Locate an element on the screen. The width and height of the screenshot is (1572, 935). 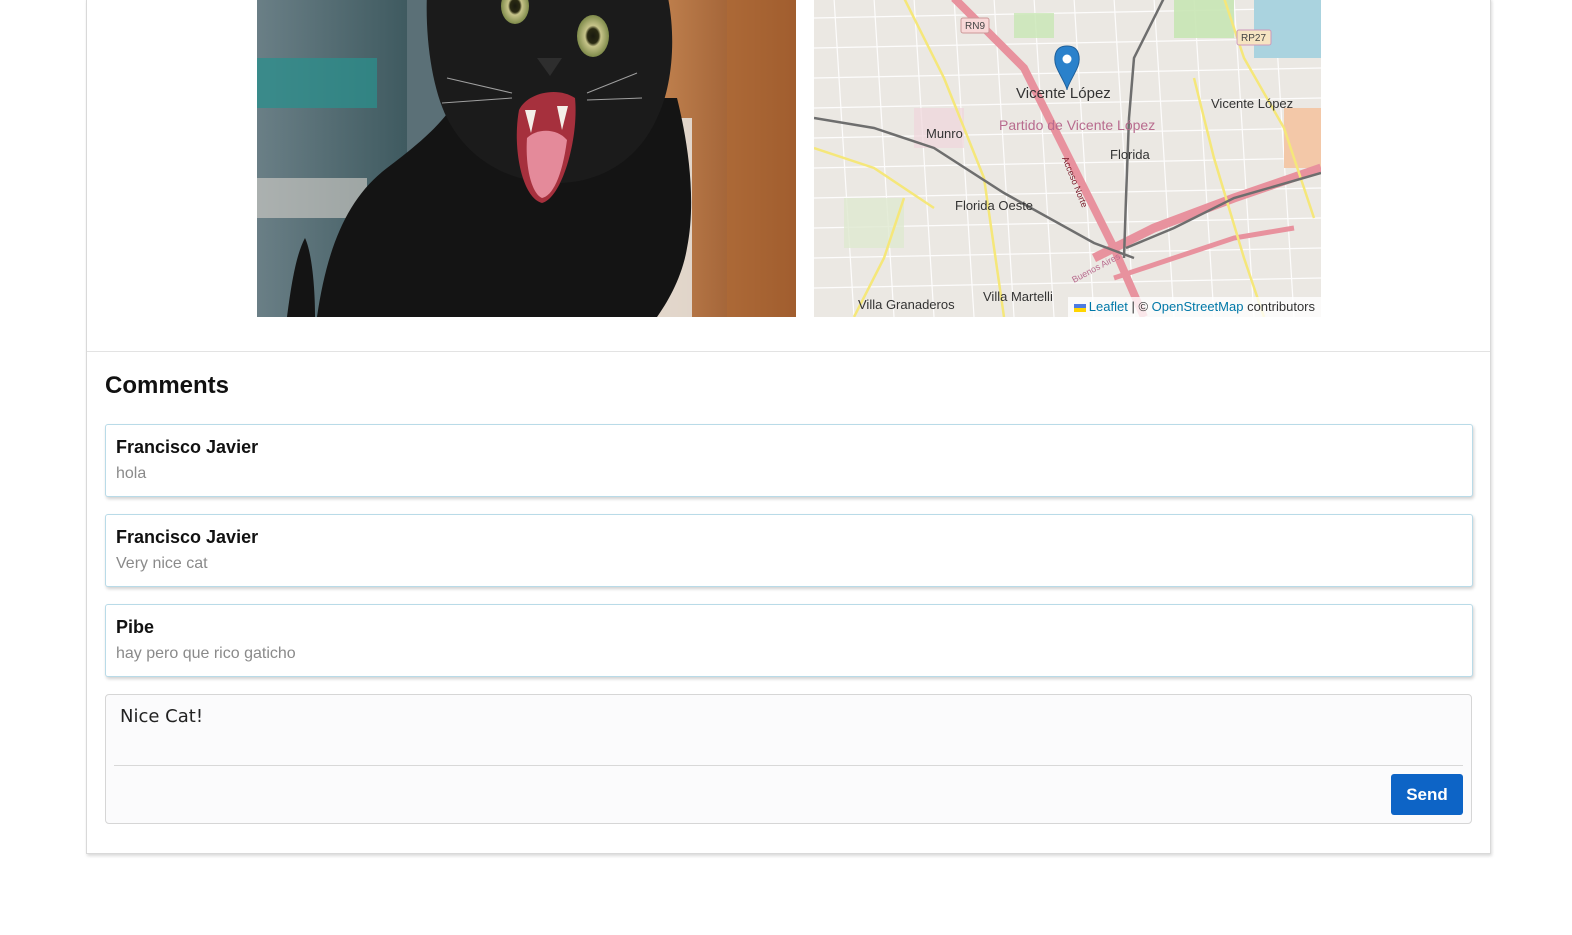
map-label-rp27: RP27 is located at coordinates (1253, 38).